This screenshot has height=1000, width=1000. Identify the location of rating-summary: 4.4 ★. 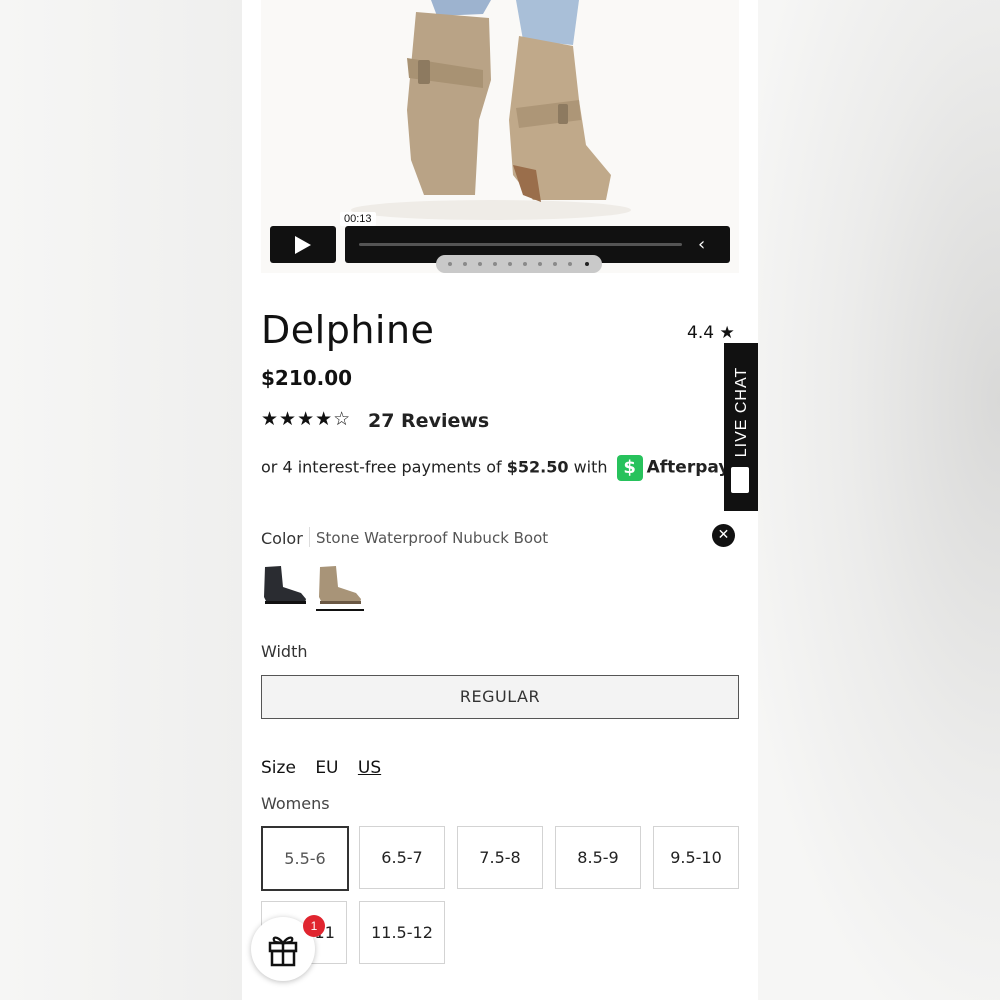
(711, 333).